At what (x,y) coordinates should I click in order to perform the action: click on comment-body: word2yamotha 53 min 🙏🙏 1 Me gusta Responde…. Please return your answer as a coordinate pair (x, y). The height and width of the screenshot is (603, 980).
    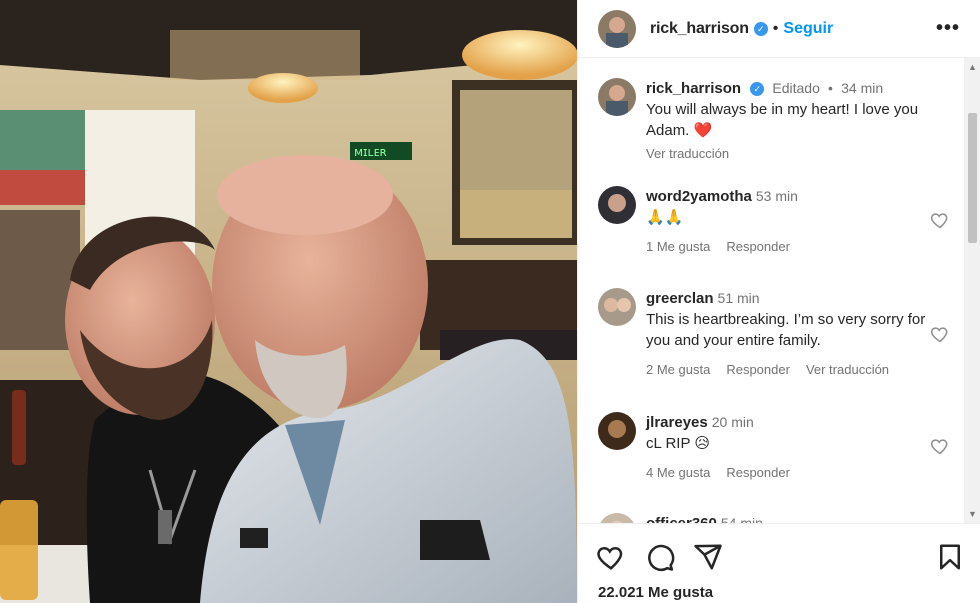
    Looking at the image, I should click on (786, 221).